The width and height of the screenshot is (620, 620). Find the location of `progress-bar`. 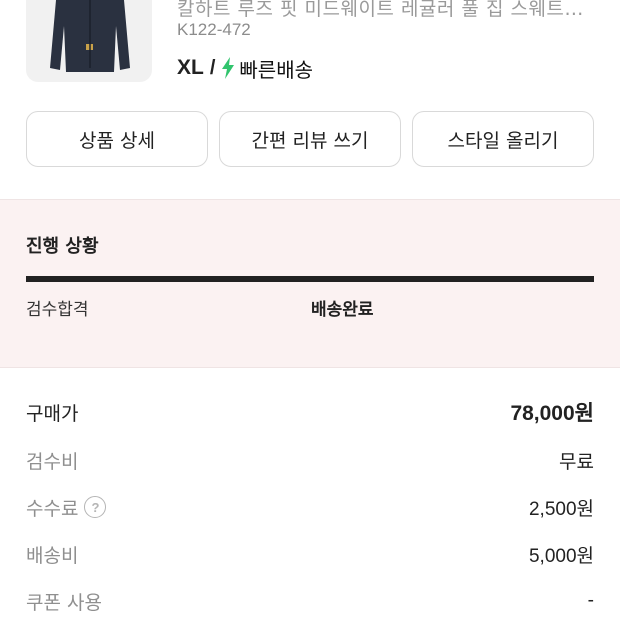

progress-bar is located at coordinates (310, 279).